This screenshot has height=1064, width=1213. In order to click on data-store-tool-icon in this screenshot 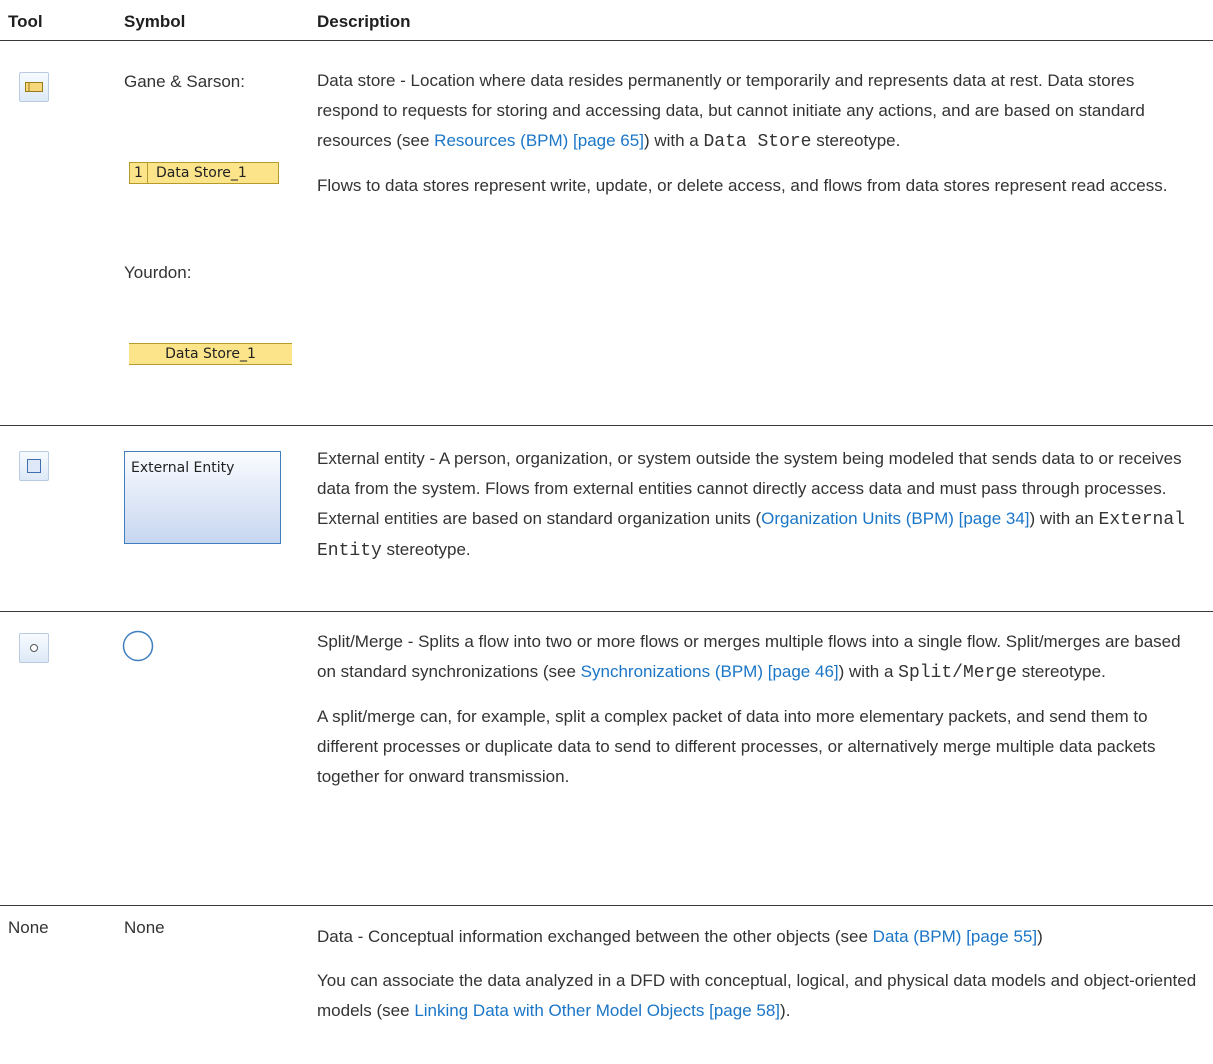, I will do `click(34, 87)`.